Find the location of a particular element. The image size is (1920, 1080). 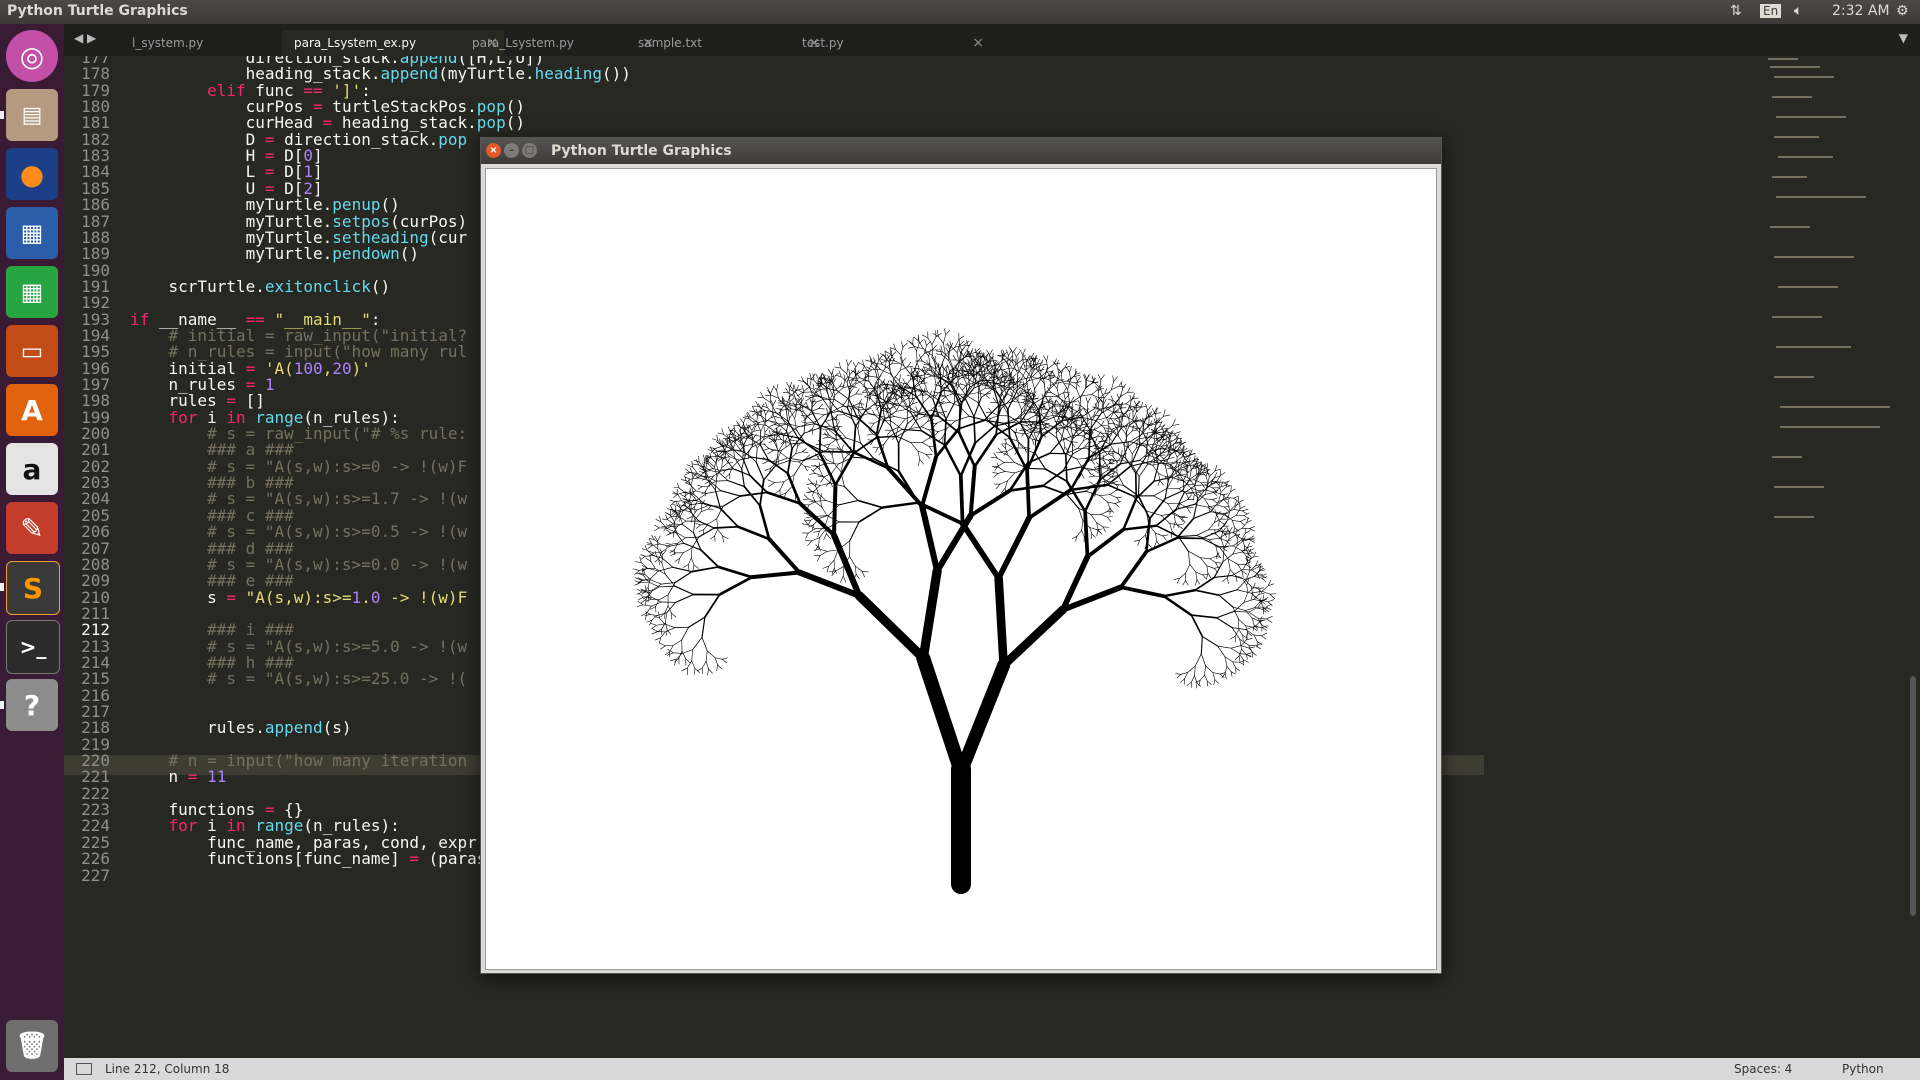

vertical-scrollbar is located at coordinates (1913, 796).